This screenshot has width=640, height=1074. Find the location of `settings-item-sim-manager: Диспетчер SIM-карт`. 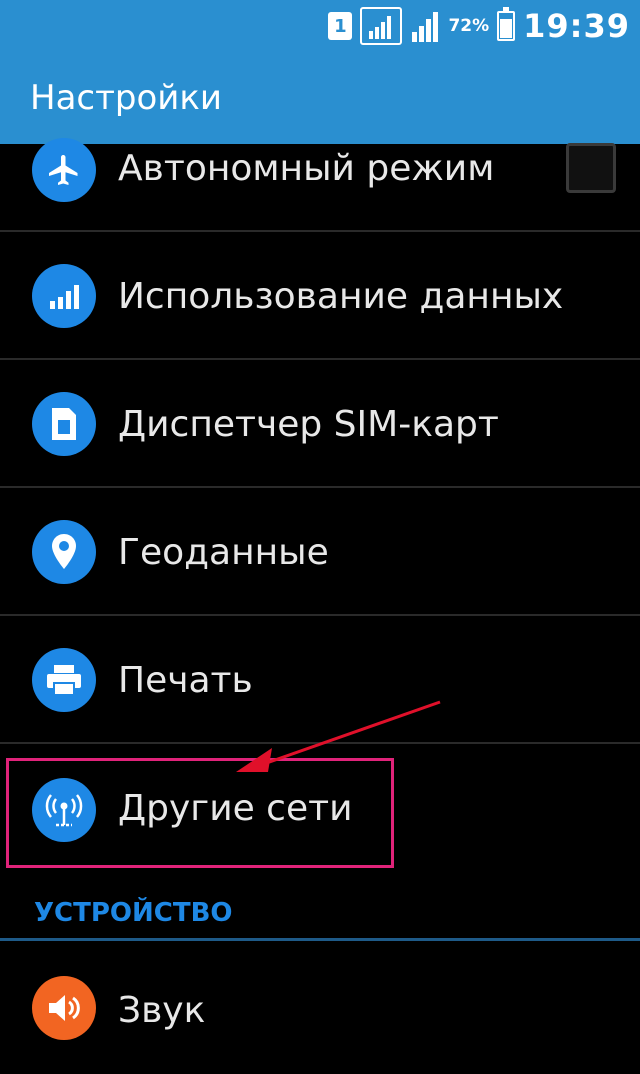

settings-item-sim-manager: Диспетчер SIM-карт is located at coordinates (320, 424).